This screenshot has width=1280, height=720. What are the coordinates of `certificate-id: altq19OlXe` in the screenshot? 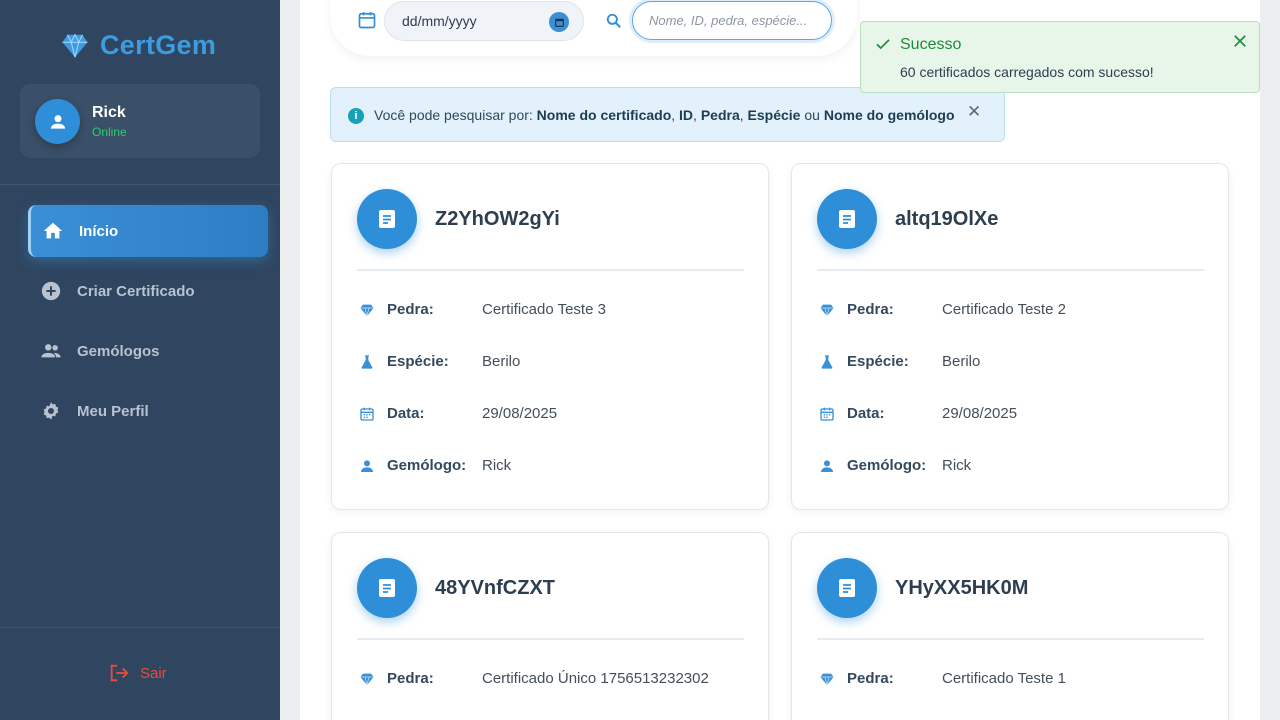 It's located at (947, 219).